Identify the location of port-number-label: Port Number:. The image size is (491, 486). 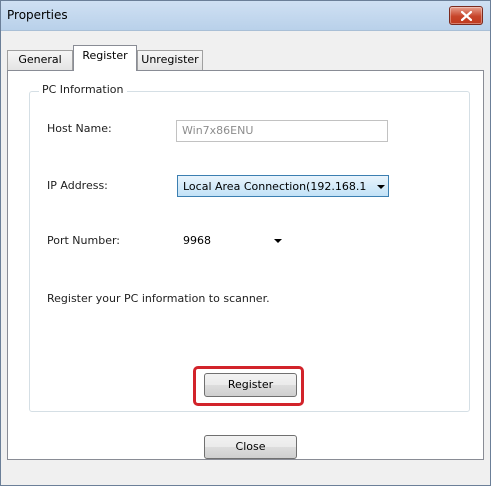
(84, 240).